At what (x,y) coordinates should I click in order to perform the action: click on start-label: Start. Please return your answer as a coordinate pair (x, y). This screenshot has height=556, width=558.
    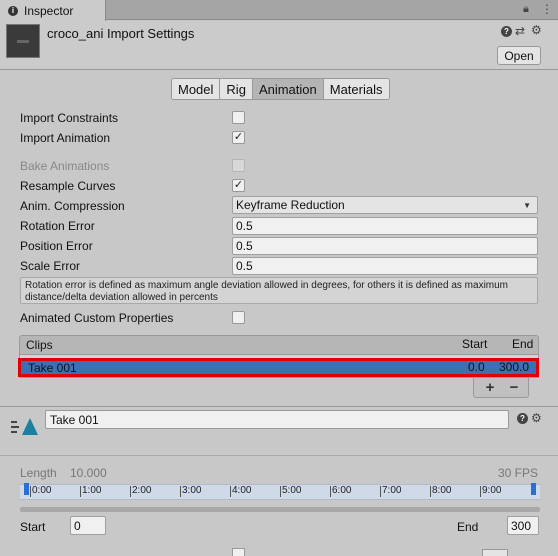
    Looking at the image, I should click on (33, 527).